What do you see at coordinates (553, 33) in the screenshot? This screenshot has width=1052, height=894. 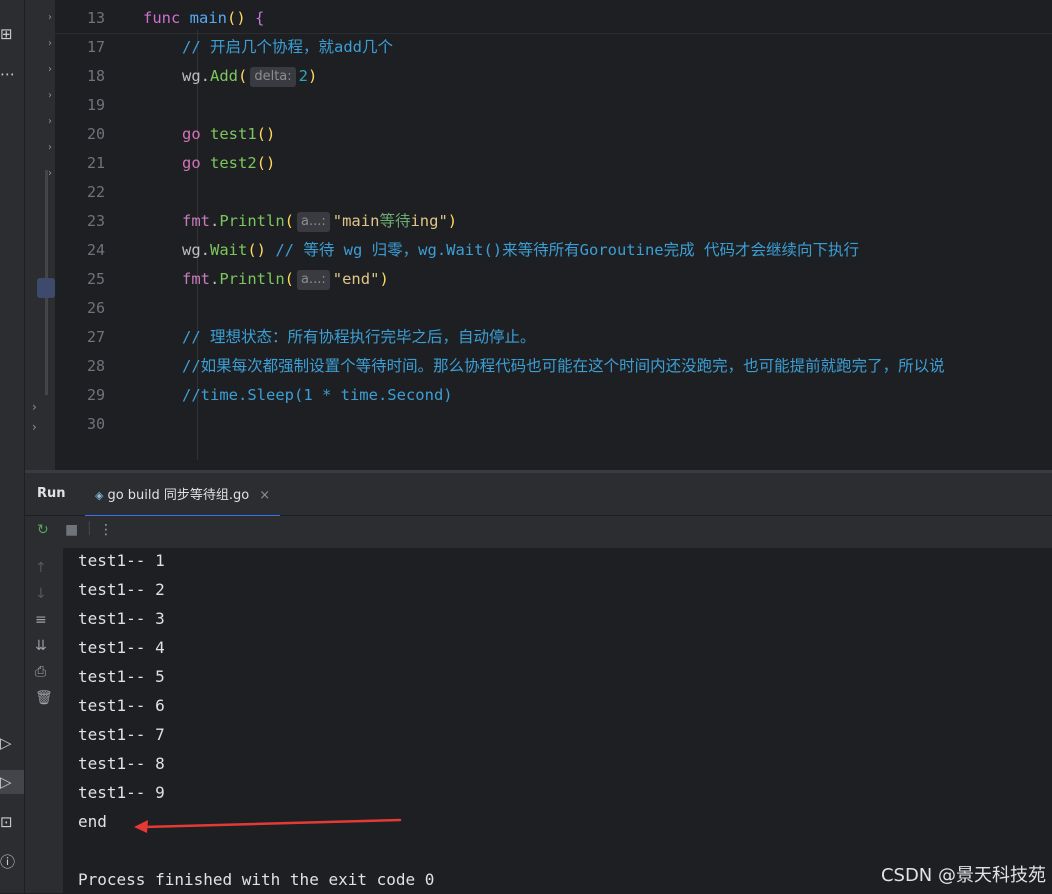 I see `sticky-line-divider` at bounding box center [553, 33].